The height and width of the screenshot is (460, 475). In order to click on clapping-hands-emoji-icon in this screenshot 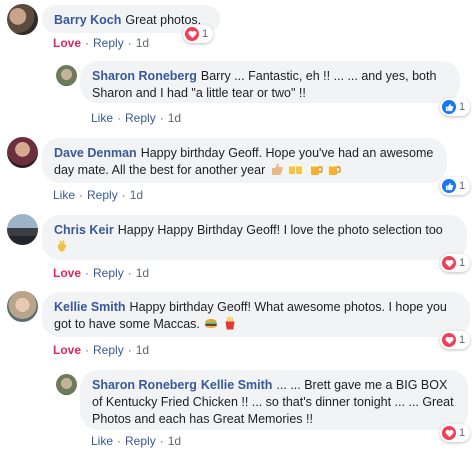, I will do `click(62, 248)`.